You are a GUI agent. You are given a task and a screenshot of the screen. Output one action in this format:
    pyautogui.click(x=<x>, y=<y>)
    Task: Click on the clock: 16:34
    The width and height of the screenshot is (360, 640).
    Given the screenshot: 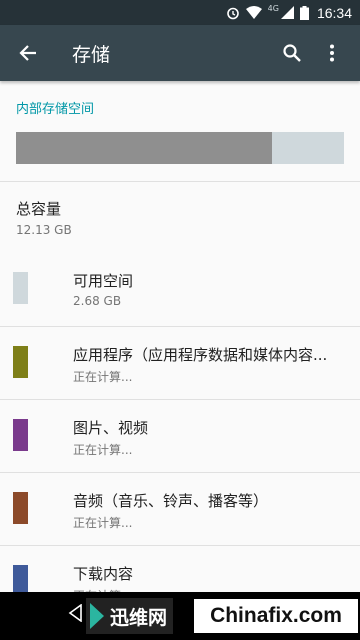 What is the action you would take?
    pyautogui.click(x=334, y=12)
    